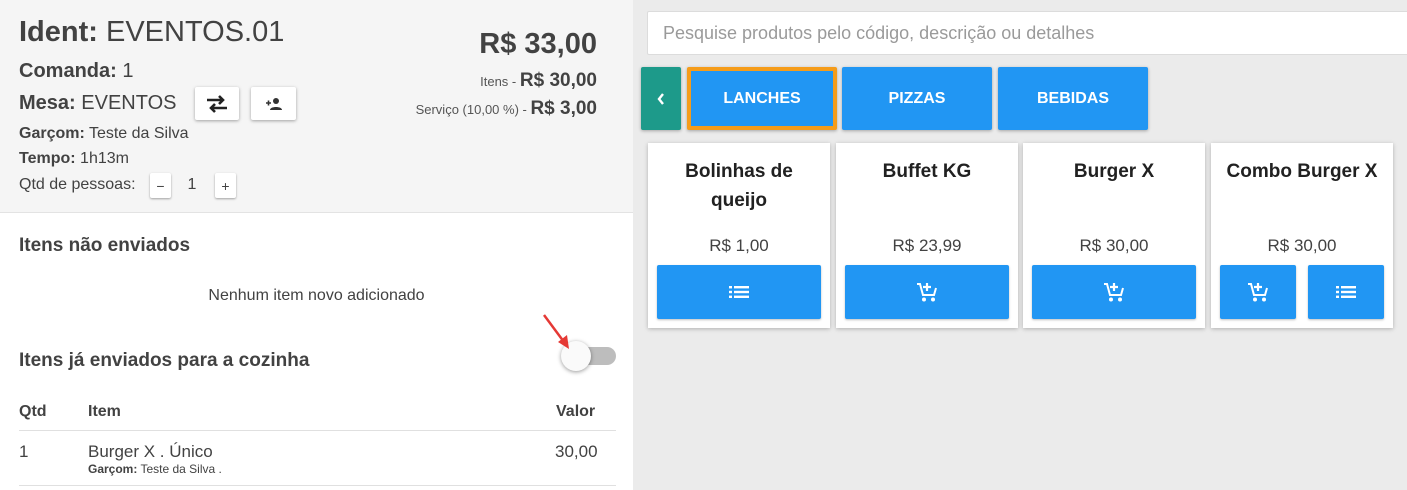 This screenshot has width=1407, height=490. I want to click on comanda-value: 1, so click(128, 71).